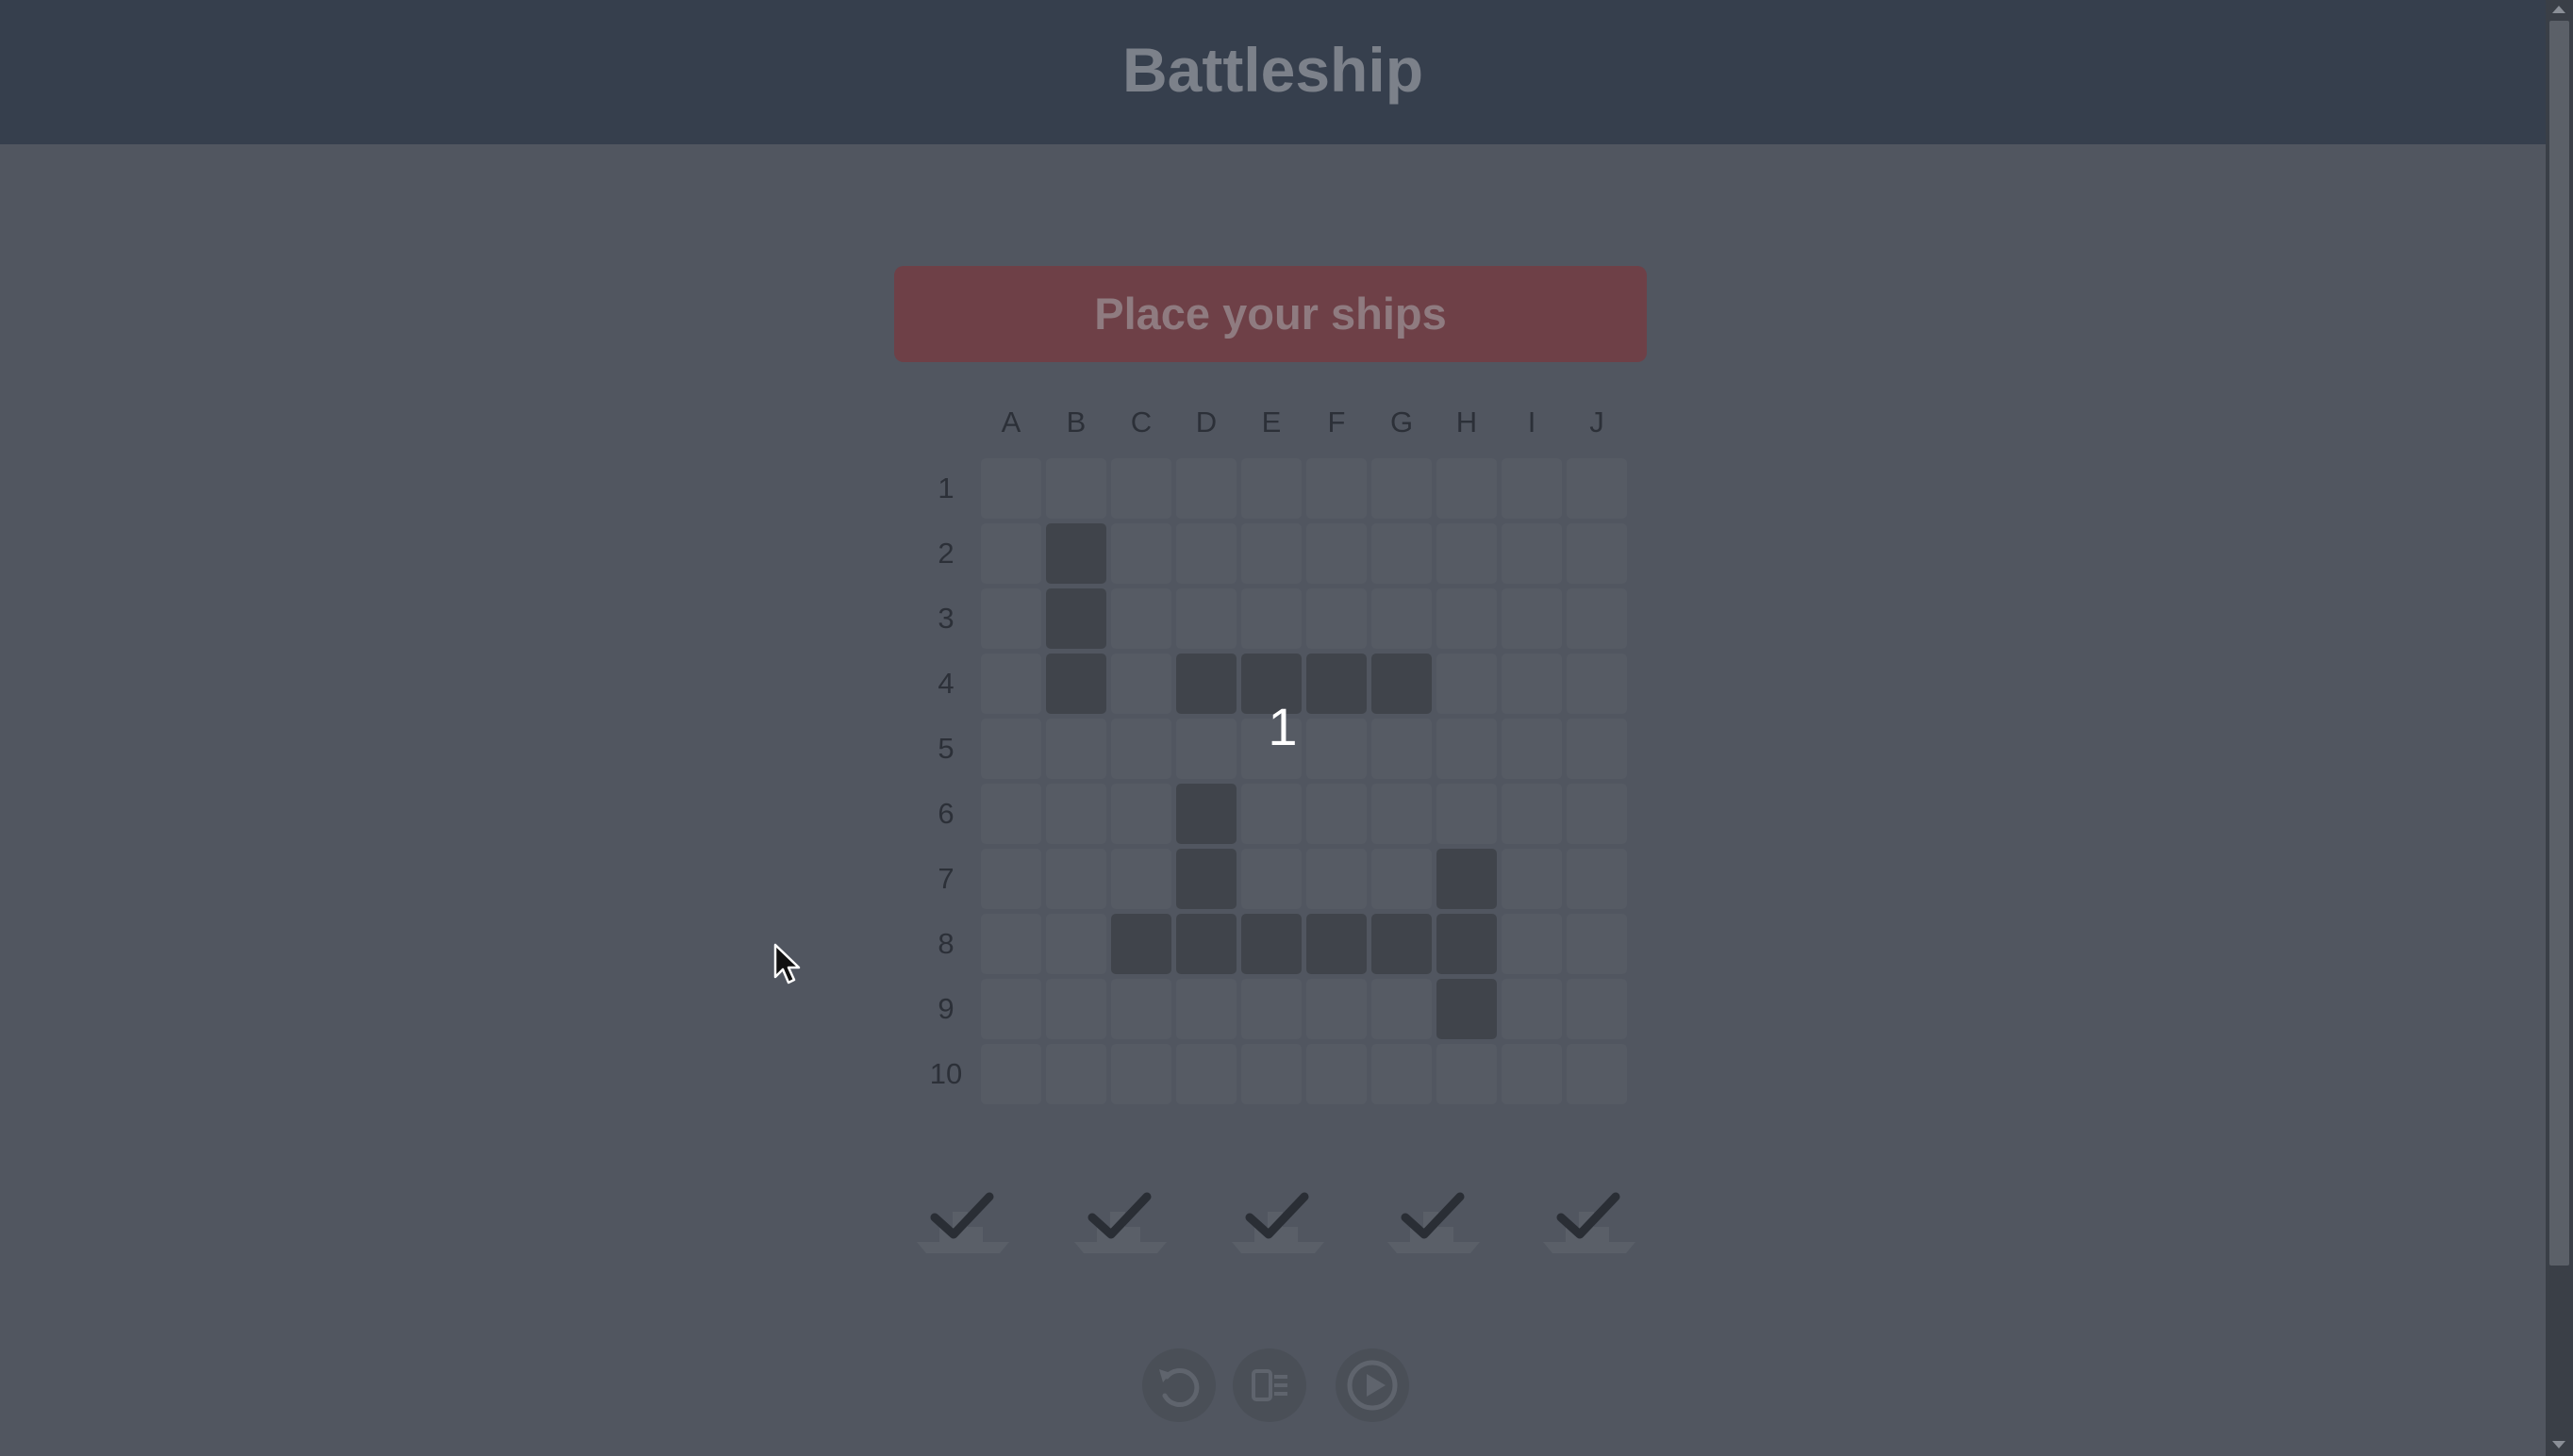 This screenshot has width=2573, height=1456. I want to click on board-cell-h9, so click(1467, 1009).